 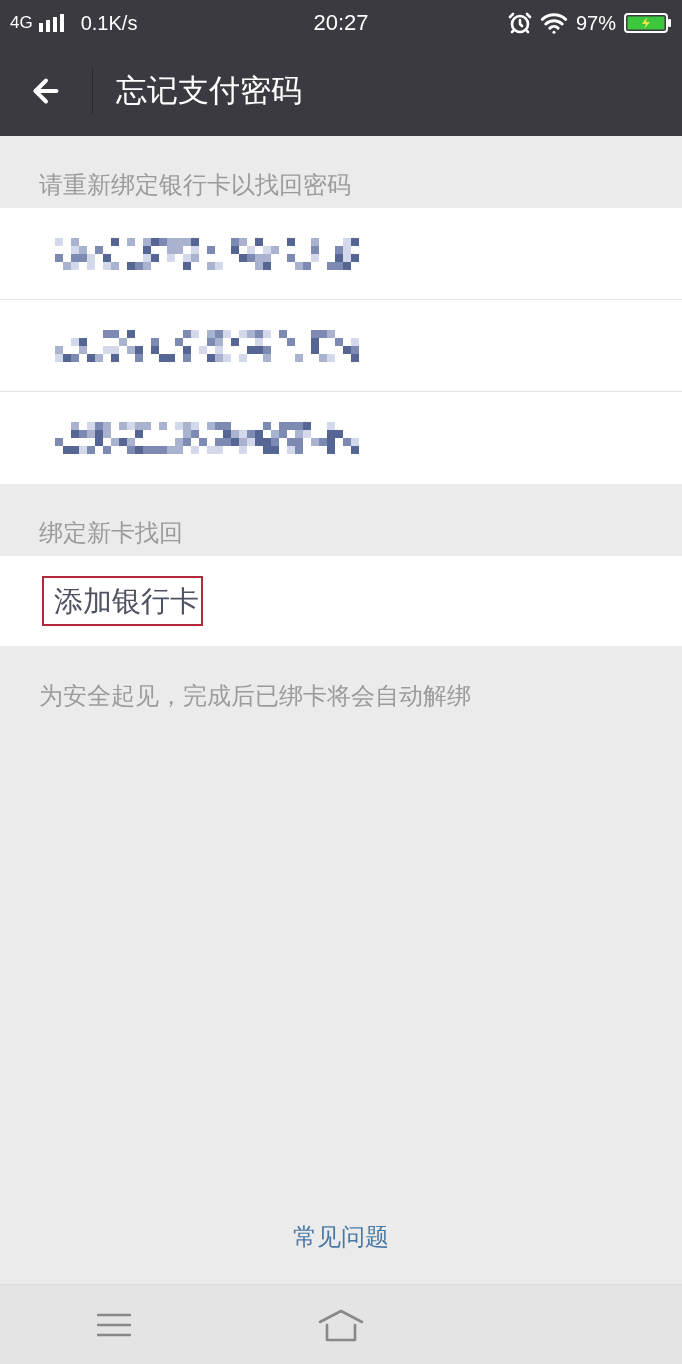 I want to click on add-bank-card-button: 添加银行卡, so click(x=122, y=601).